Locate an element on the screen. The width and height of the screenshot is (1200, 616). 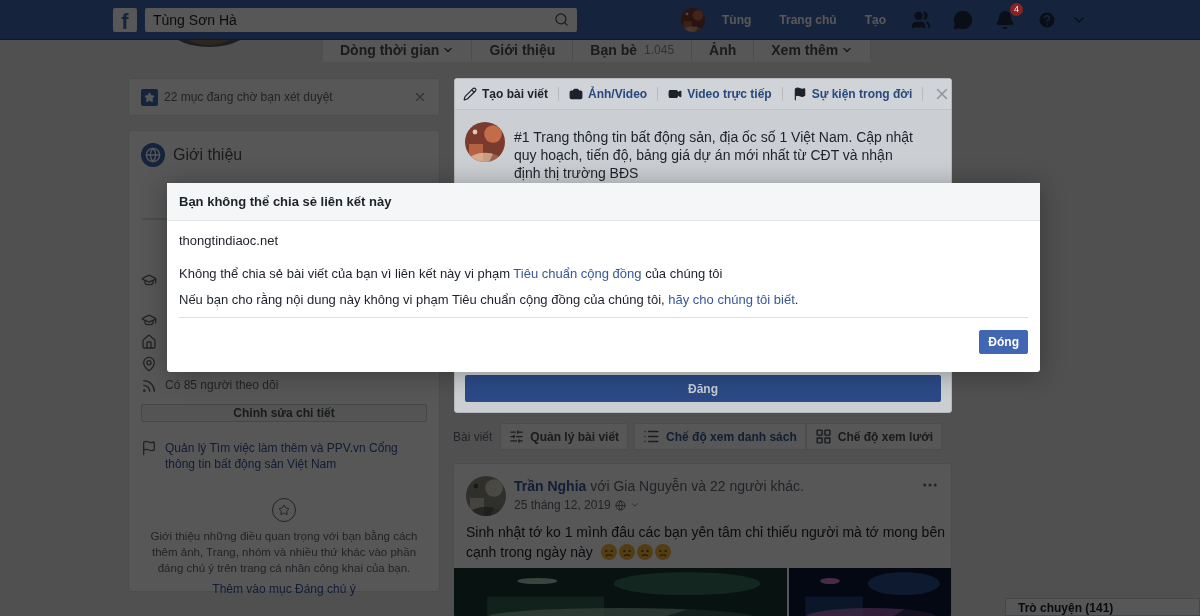
house-icon is located at coordinates (149, 342).